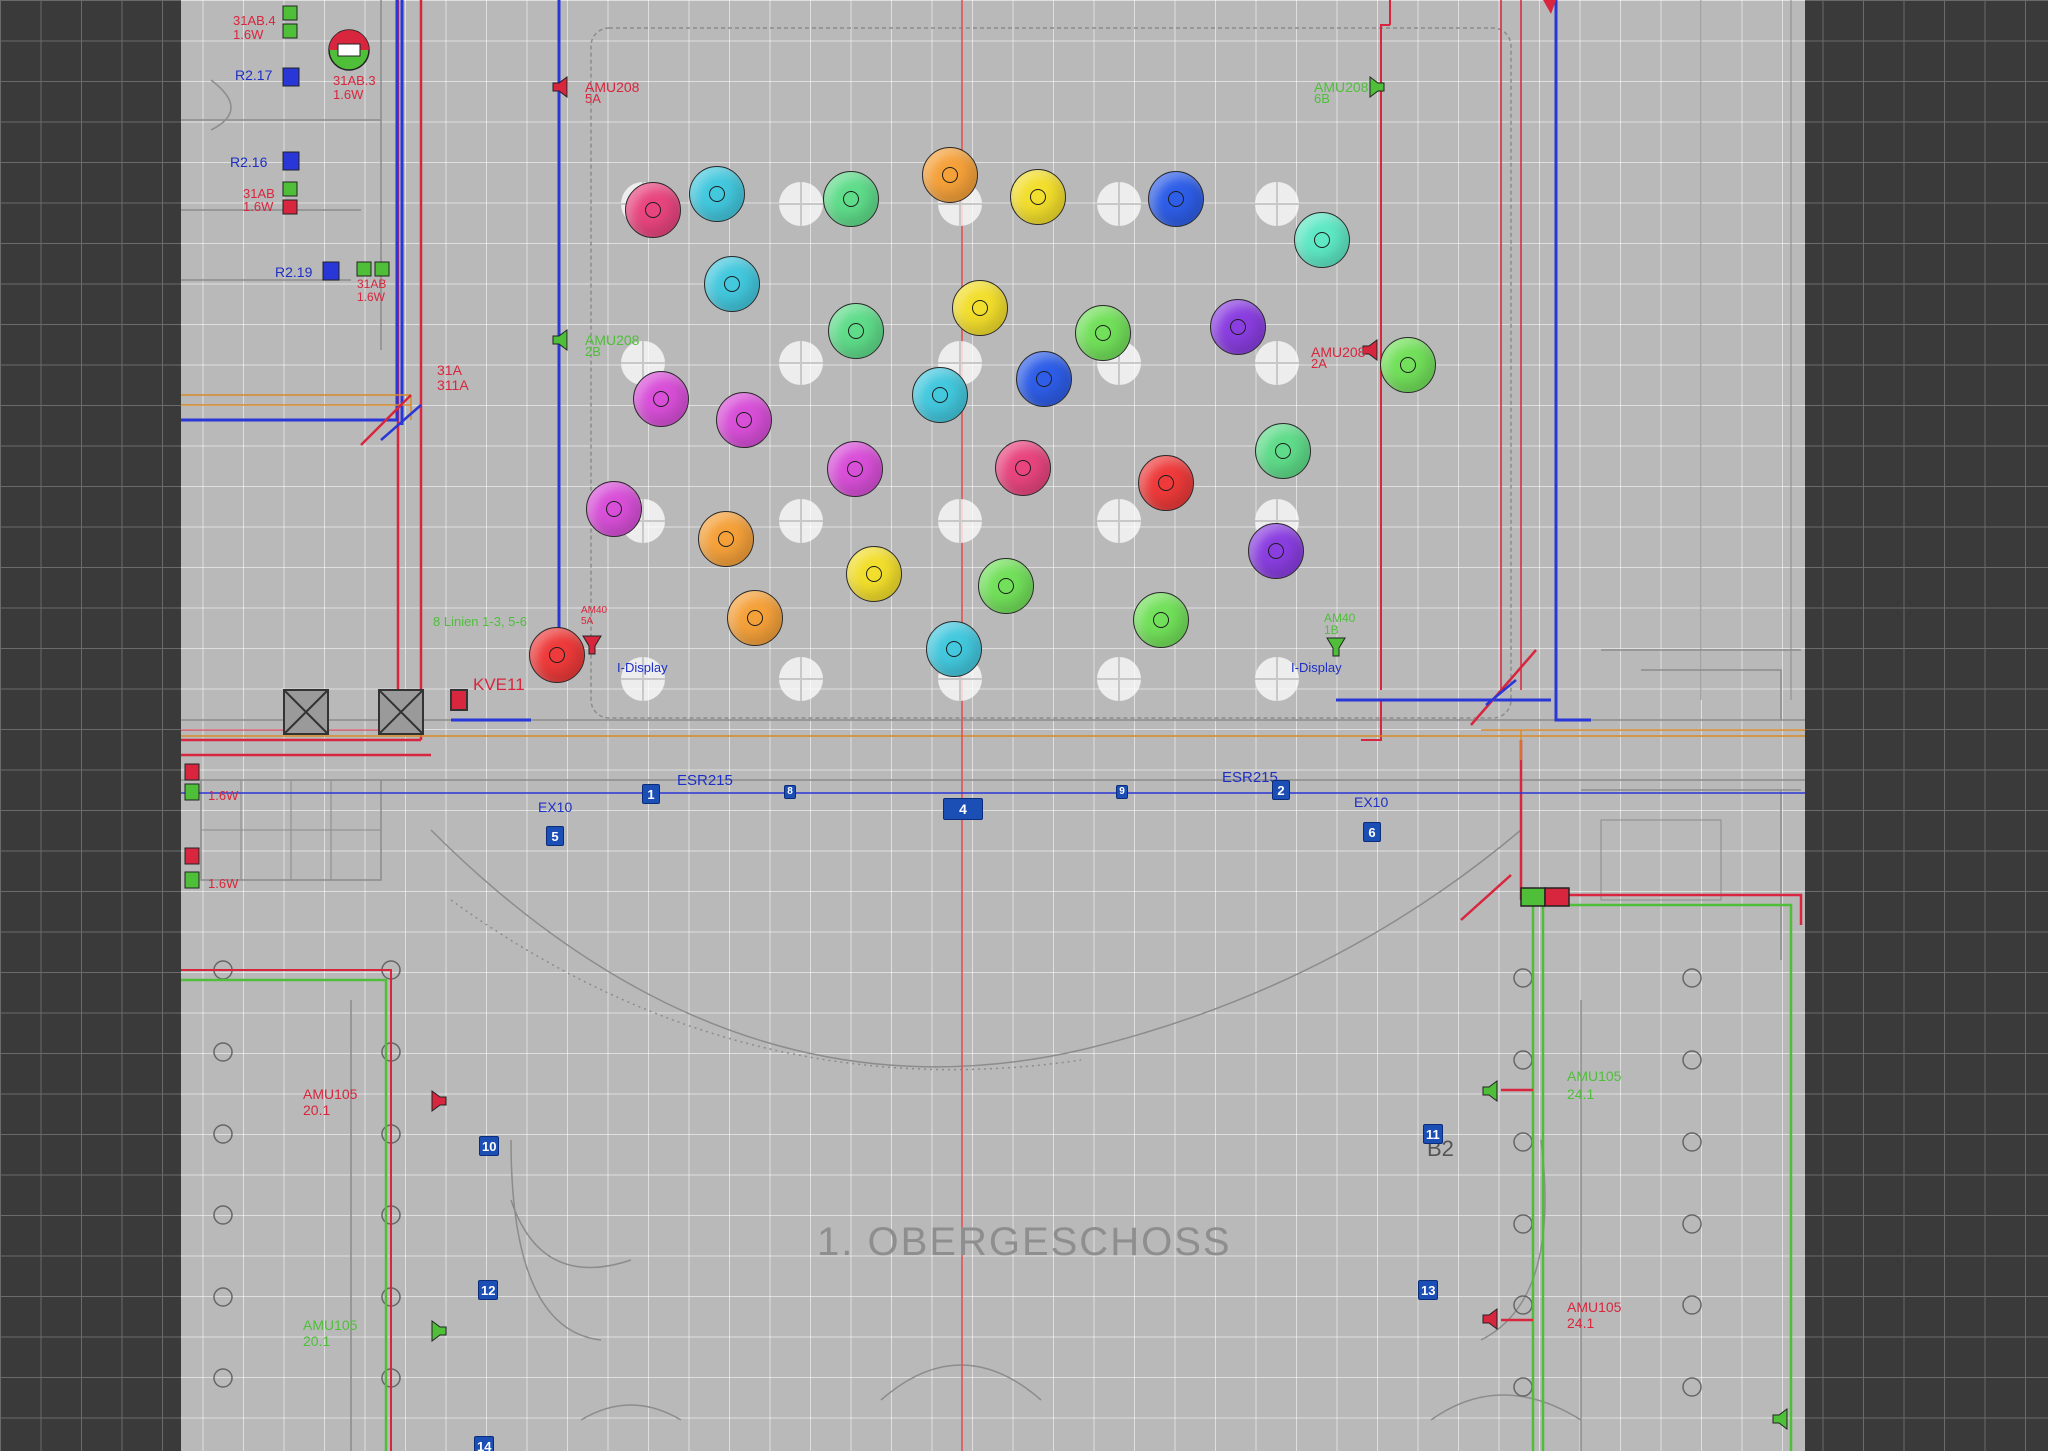 The image size is (2048, 1451). Describe the element at coordinates (480, 621) in the screenshot. I see `label-linien: 8 Linien 1-3, 5-6` at that location.